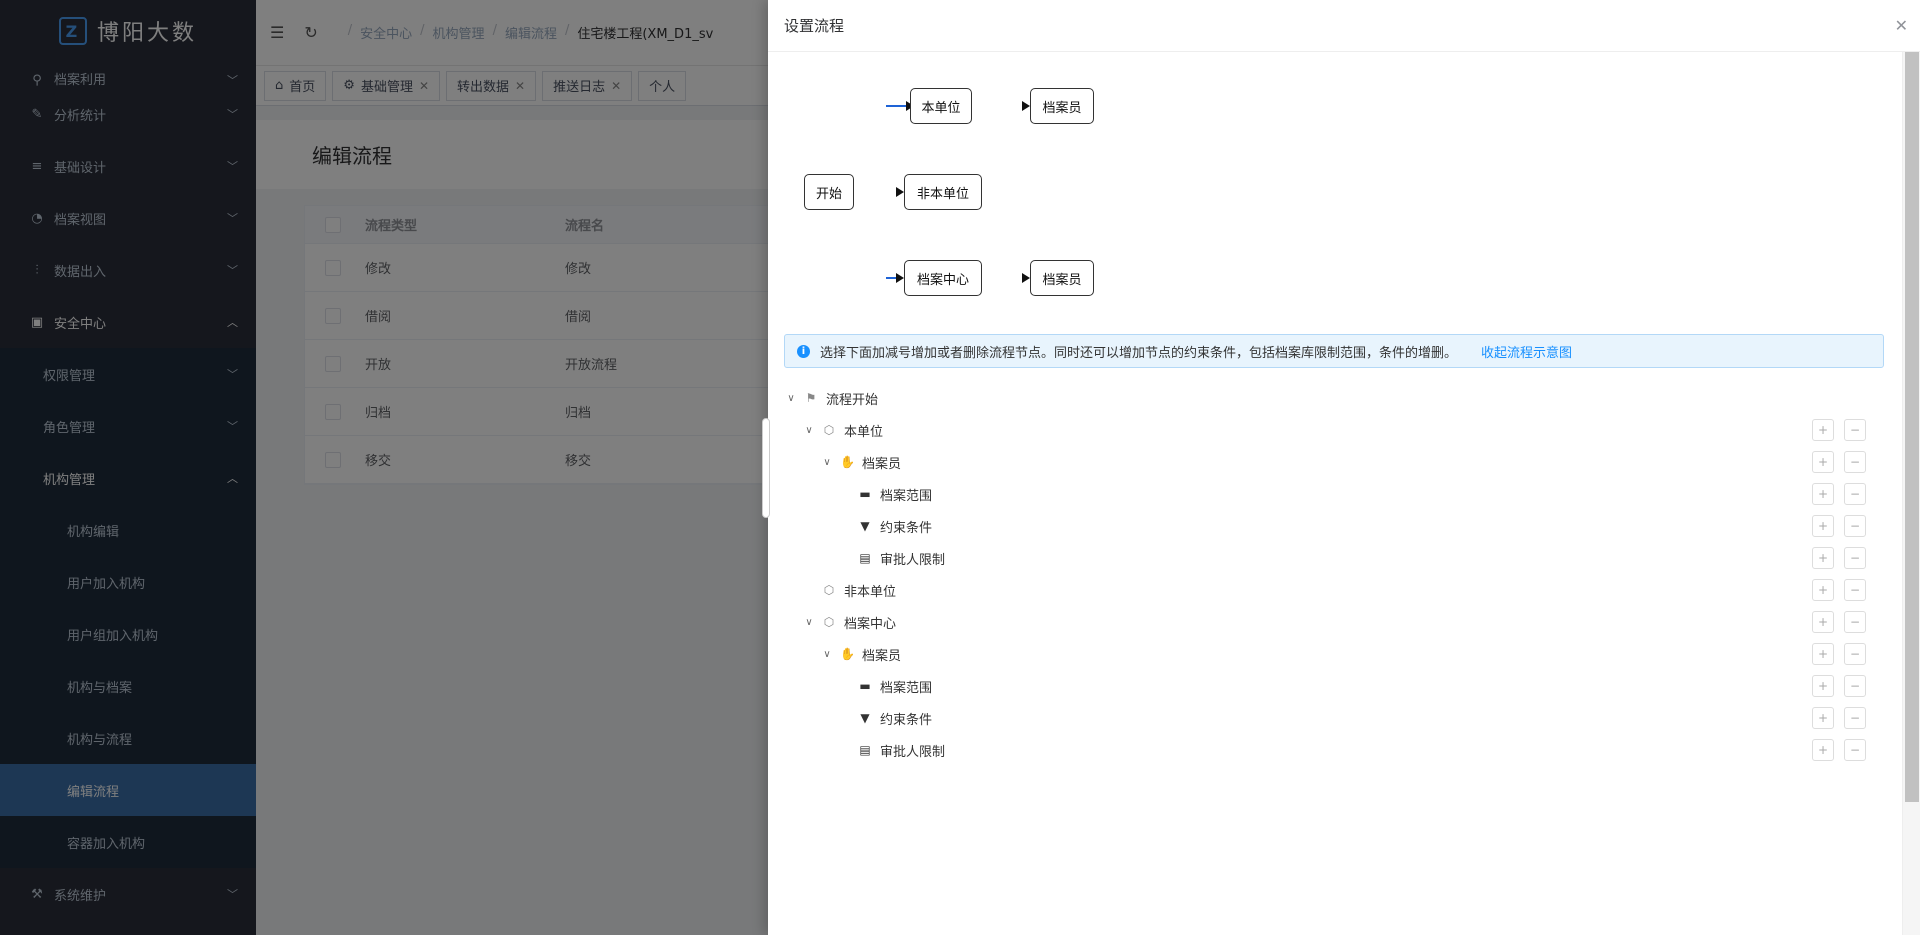 This screenshot has height=935, width=1920. I want to click on tree-node: ∨ ⚑ 流程开始, so click(1334, 398).